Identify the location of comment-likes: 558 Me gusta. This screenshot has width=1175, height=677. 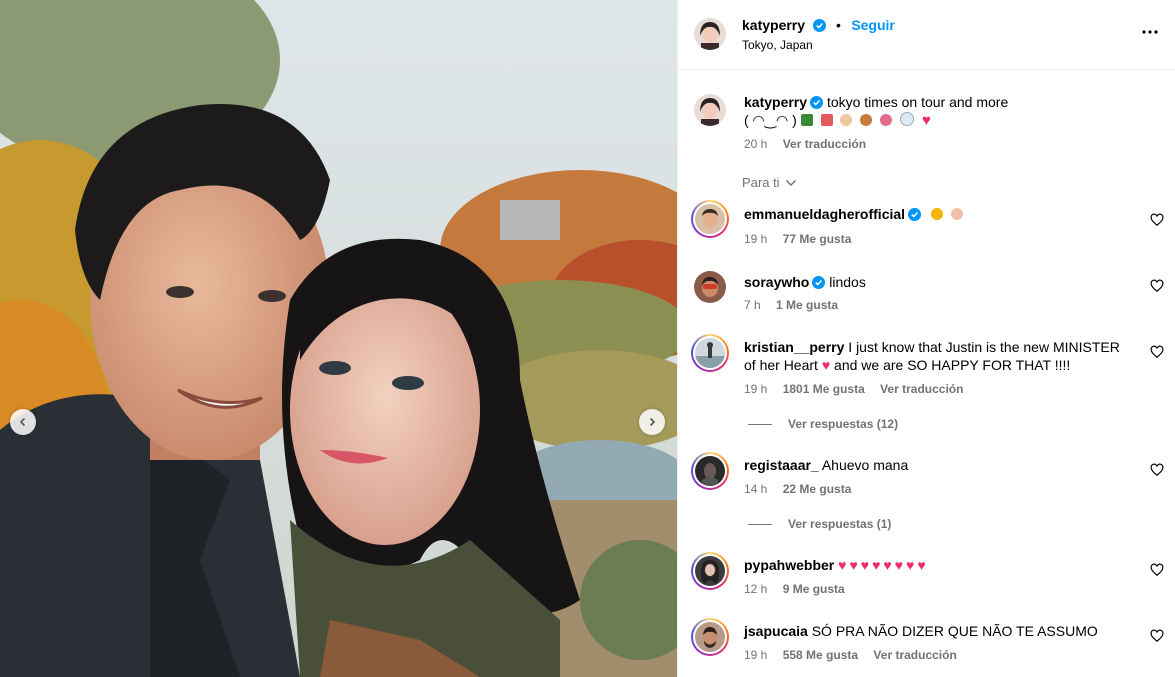
(820, 655).